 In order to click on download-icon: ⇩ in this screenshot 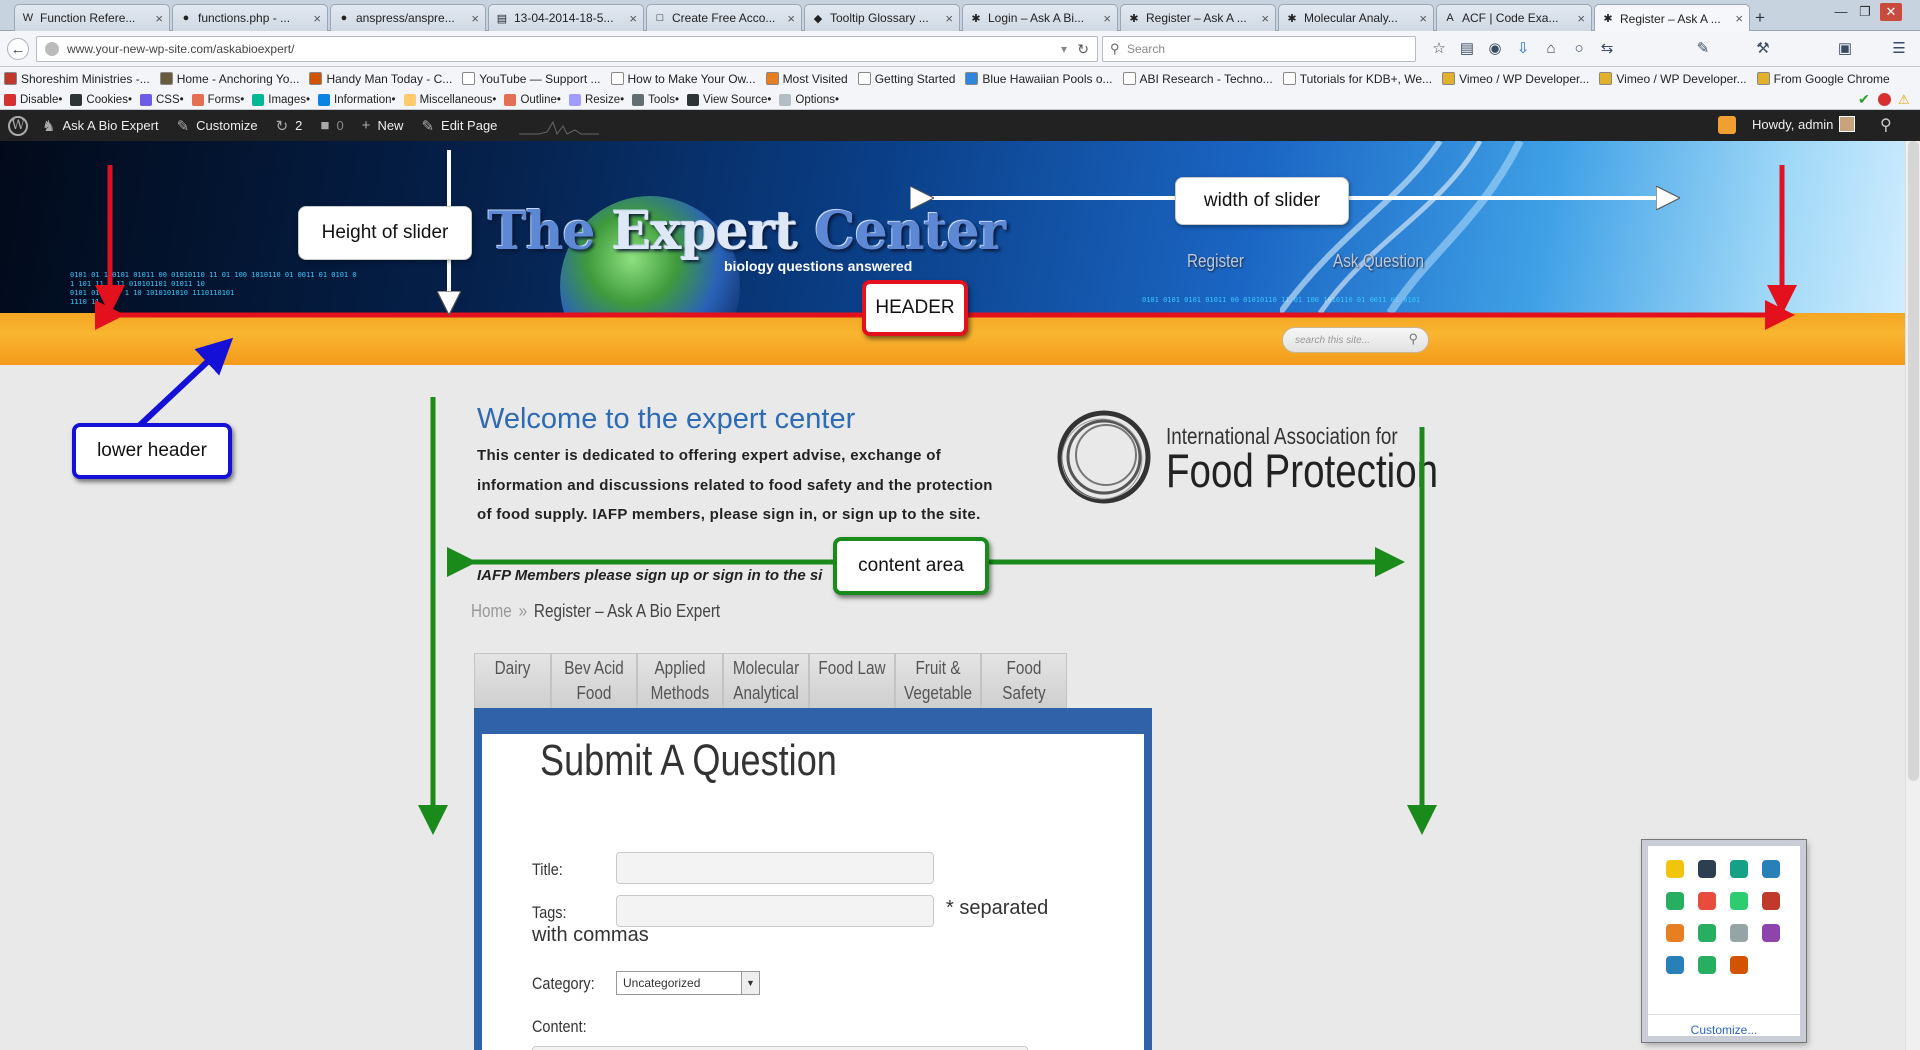, I will do `click(1523, 49)`.